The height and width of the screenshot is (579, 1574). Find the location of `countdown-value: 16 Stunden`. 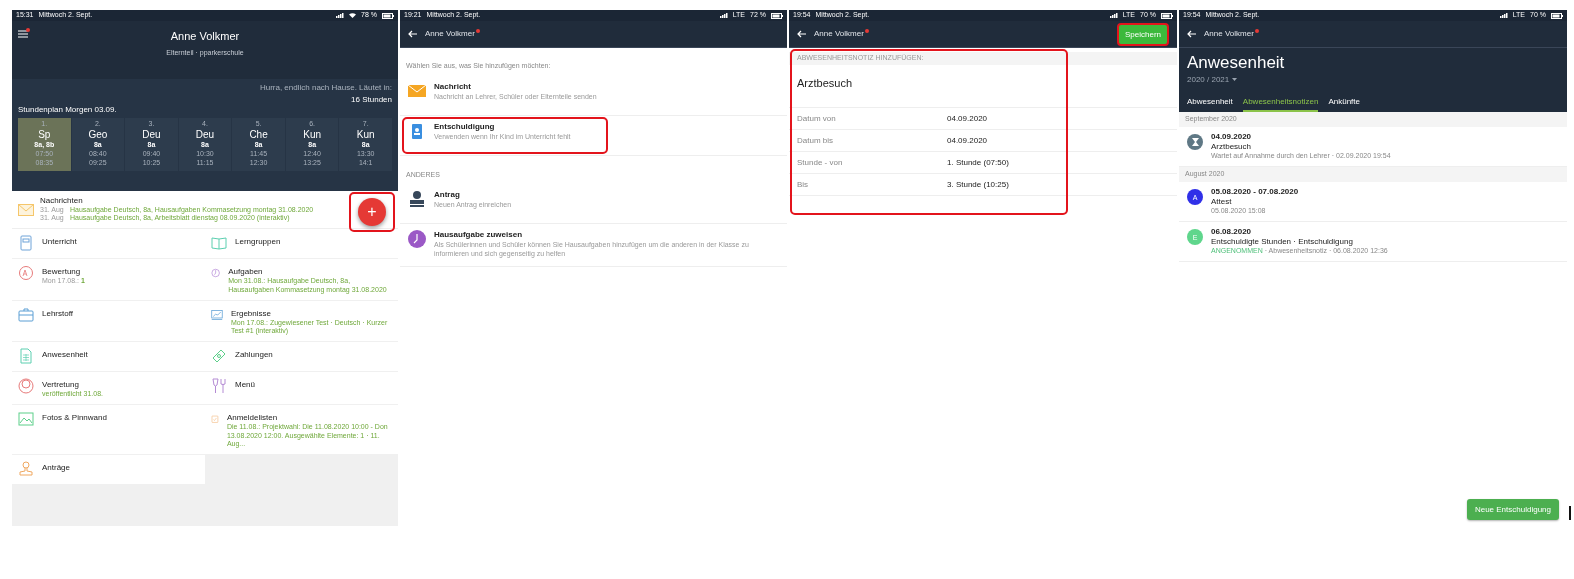

countdown-value: 16 Stunden is located at coordinates (371, 100).